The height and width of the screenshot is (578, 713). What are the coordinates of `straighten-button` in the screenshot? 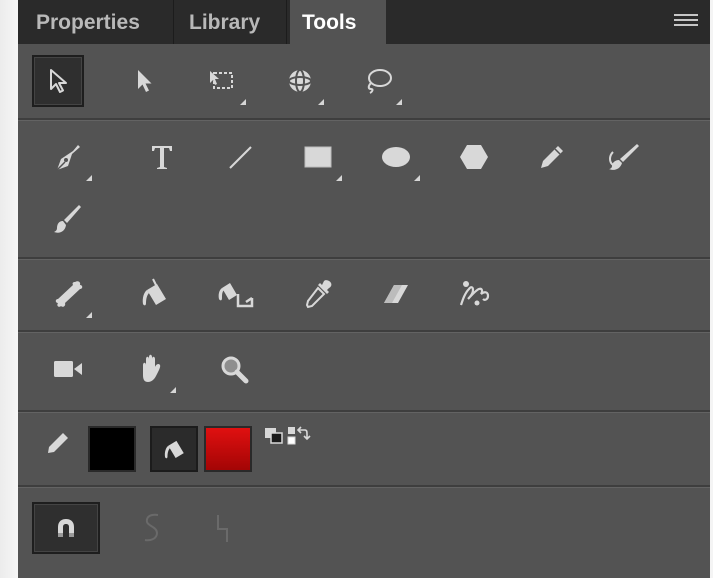 It's located at (222, 528).